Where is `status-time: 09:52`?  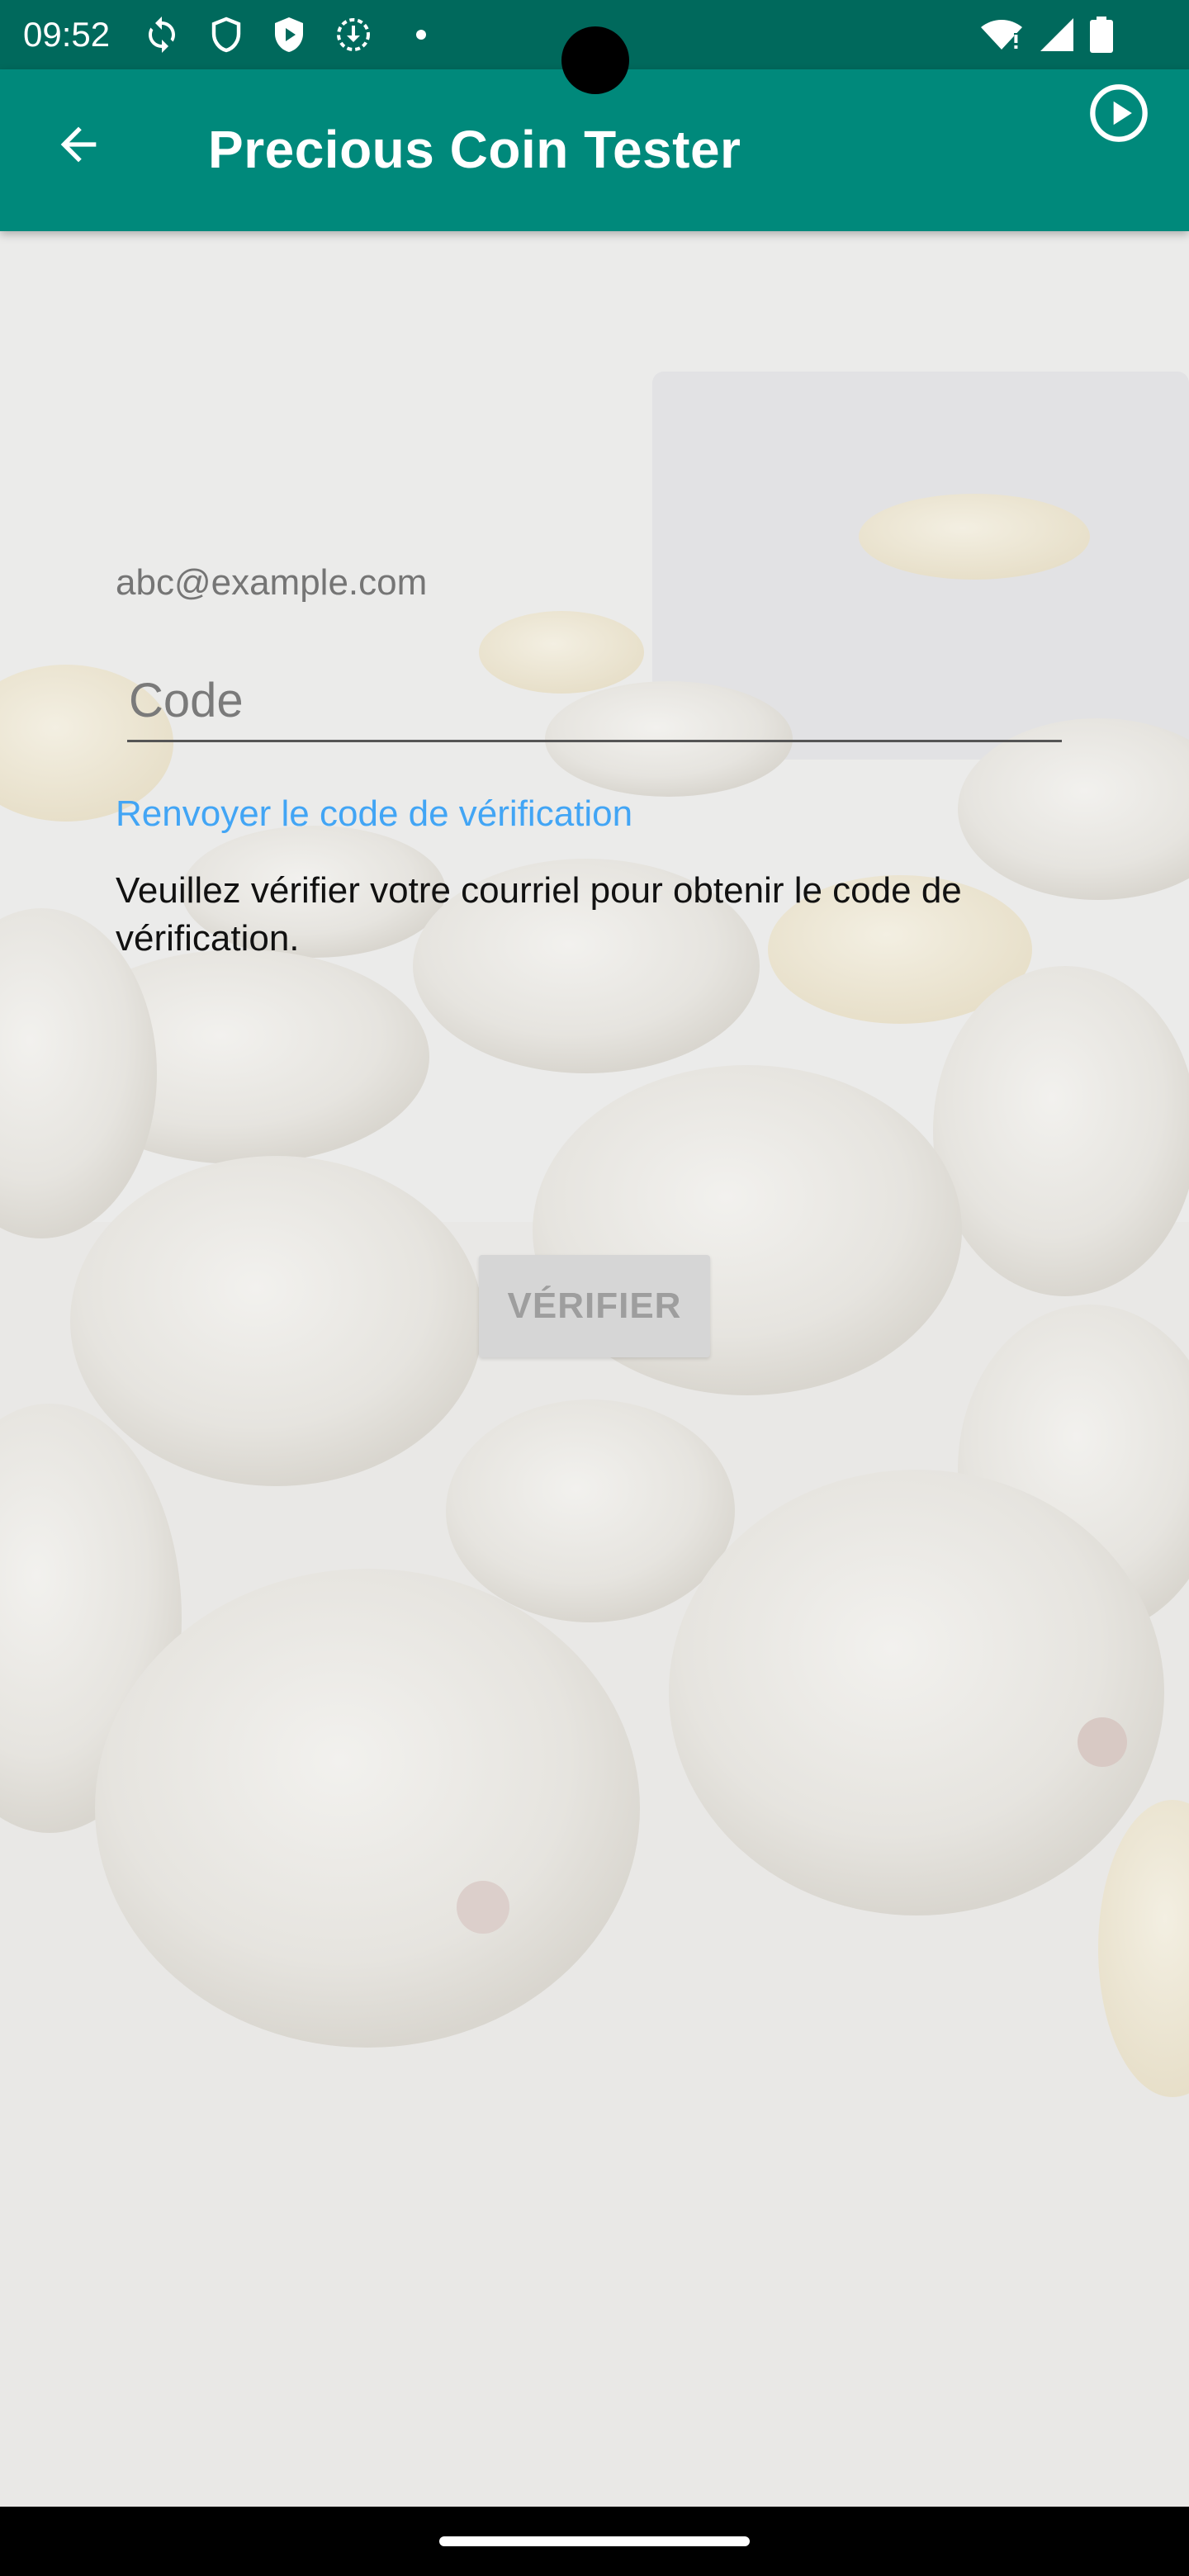
status-time: 09:52 is located at coordinates (67, 34).